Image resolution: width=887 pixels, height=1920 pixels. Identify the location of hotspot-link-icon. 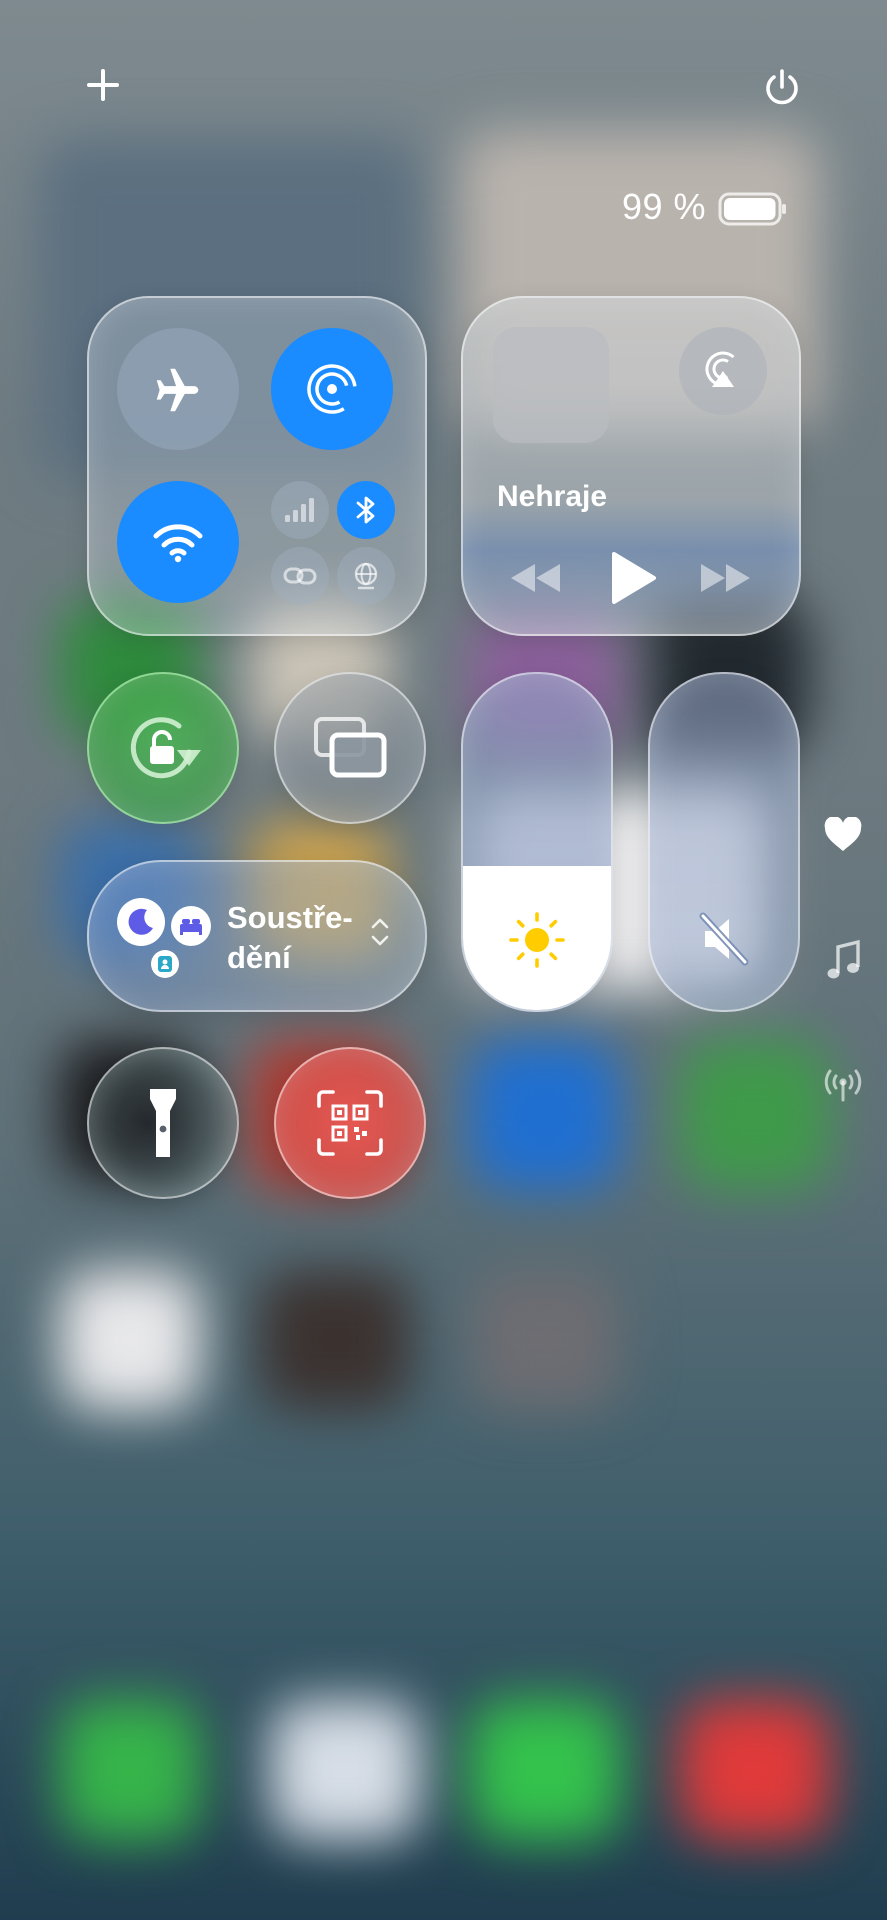
(300, 576).